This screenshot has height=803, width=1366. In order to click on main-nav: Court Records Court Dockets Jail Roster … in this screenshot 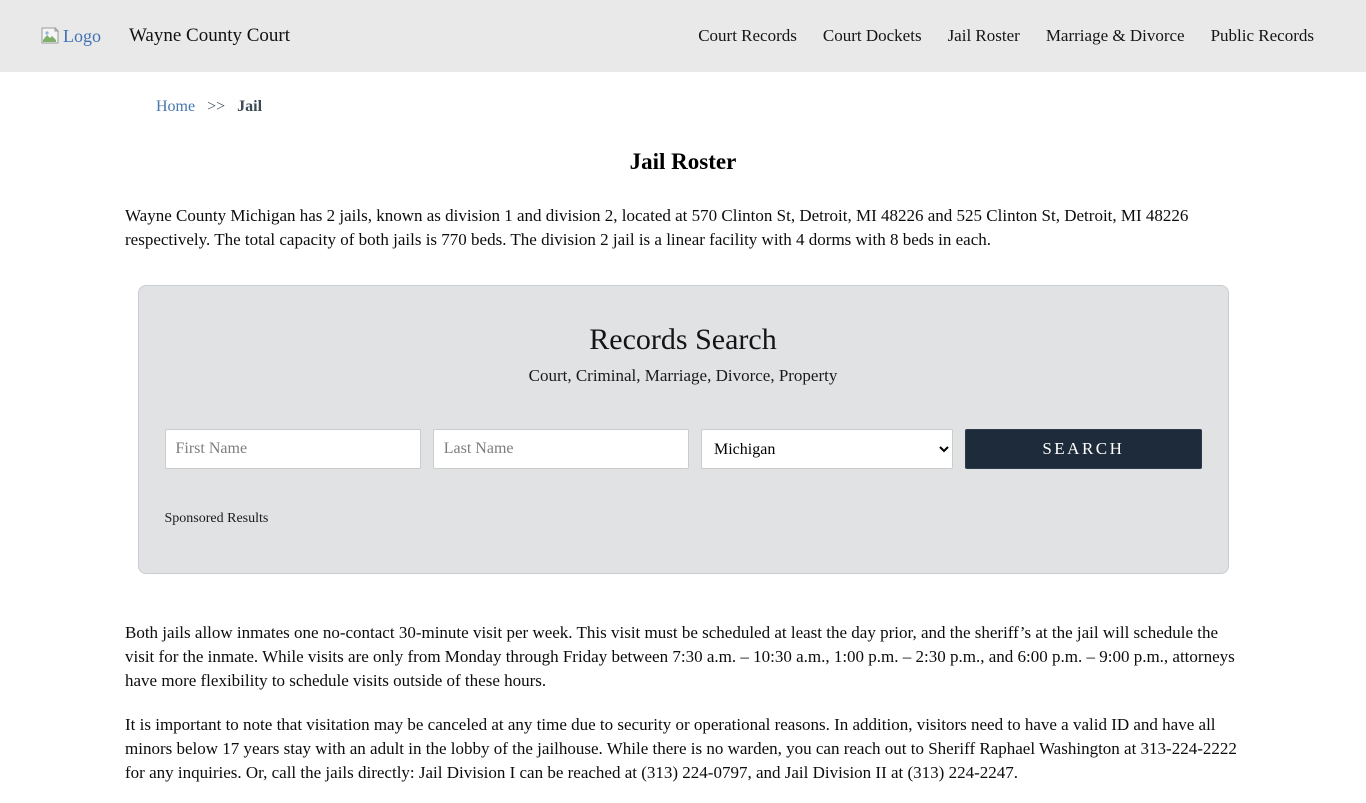, I will do `click(1012, 36)`.